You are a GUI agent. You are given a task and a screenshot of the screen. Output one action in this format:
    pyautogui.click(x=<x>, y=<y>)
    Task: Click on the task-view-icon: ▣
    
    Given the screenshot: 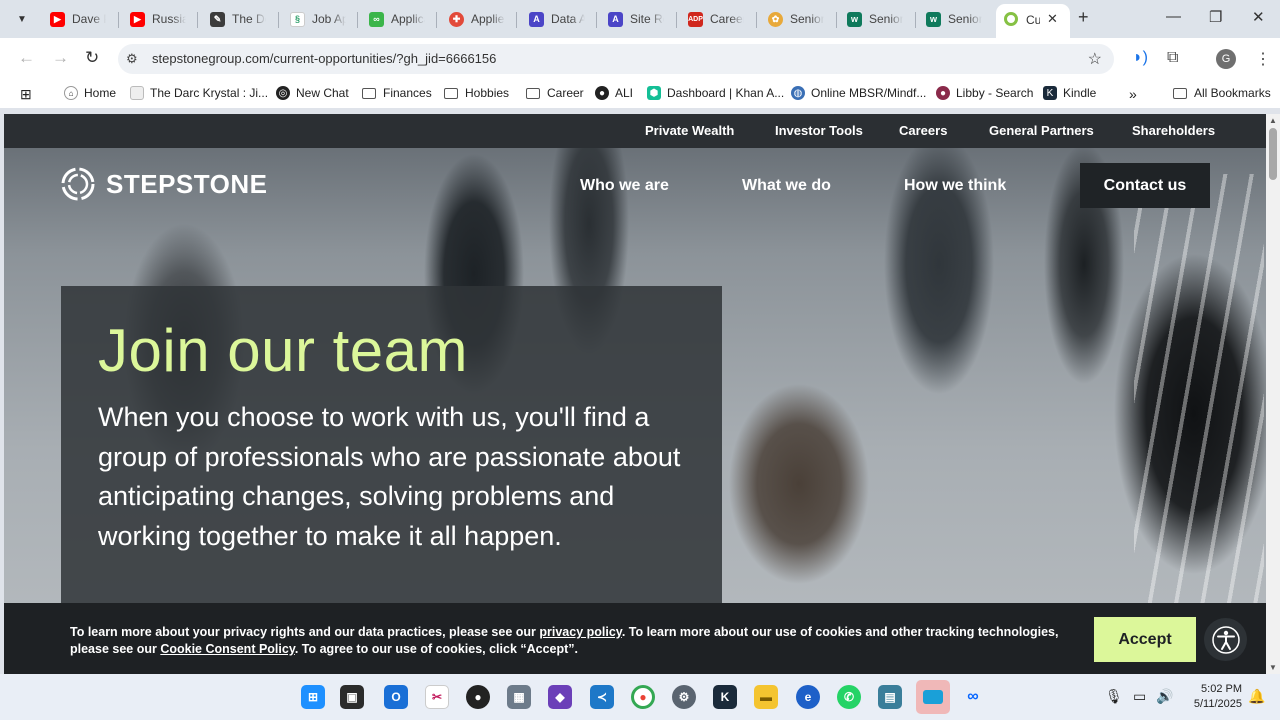 What is the action you would take?
    pyautogui.click(x=352, y=697)
    